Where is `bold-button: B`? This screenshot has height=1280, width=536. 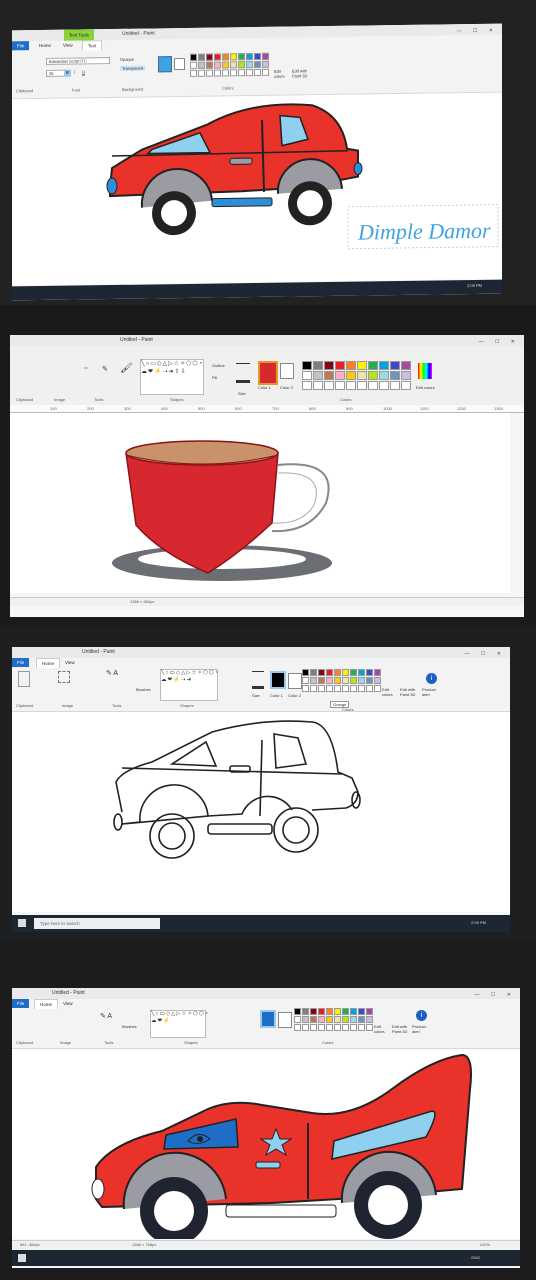 bold-button: B is located at coordinates (67, 73).